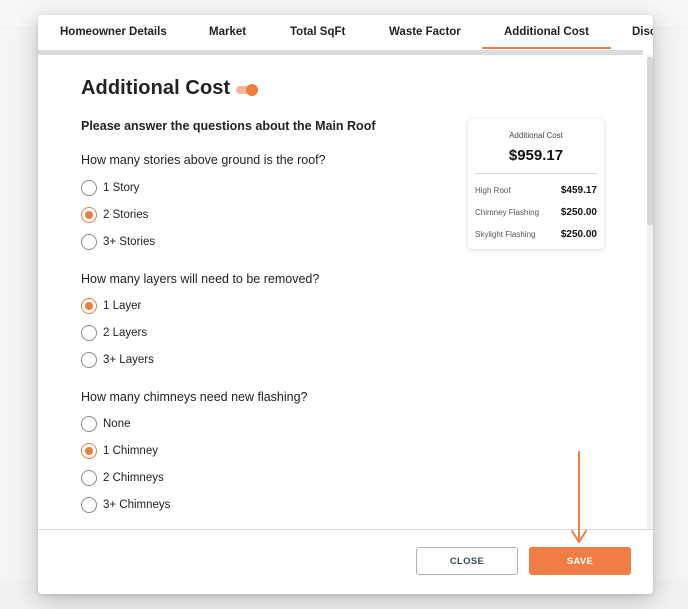 The image size is (688, 609). What do you see at coordinates (194, 397) in the screenshot?
I see `question-chimneys: How many chimneys need new flashing?` at bounding box center [194, 397].